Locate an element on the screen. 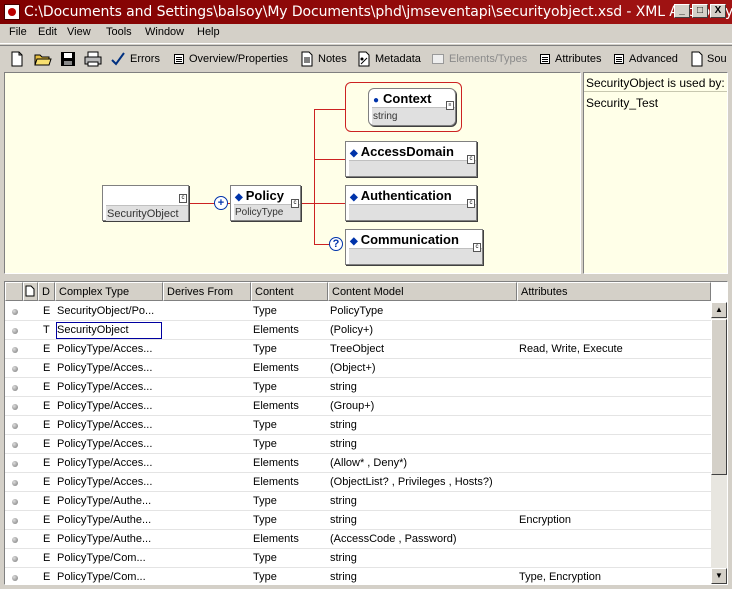 This screenshot has height=589, width=732. source-button: Sou is located at coordinates (709, 59).